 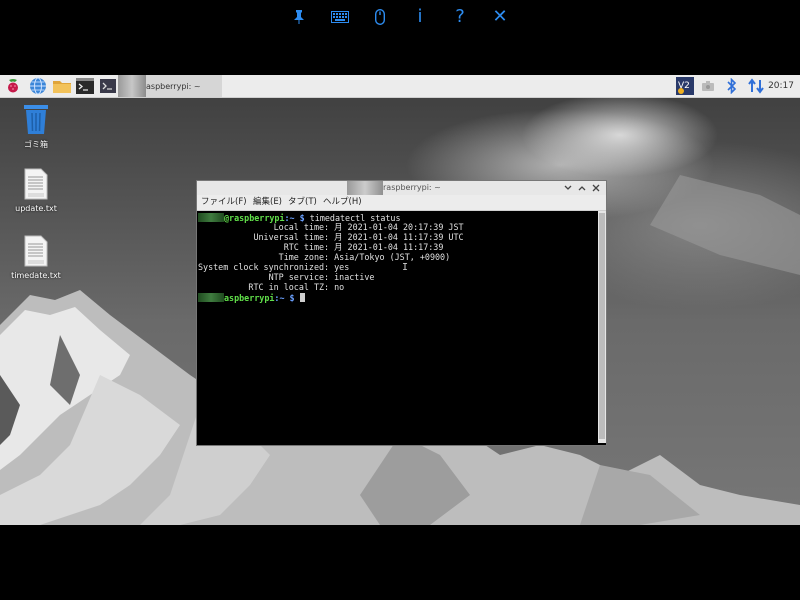 I want to click on terminal-scrollbar, so click(x=602, y=327).